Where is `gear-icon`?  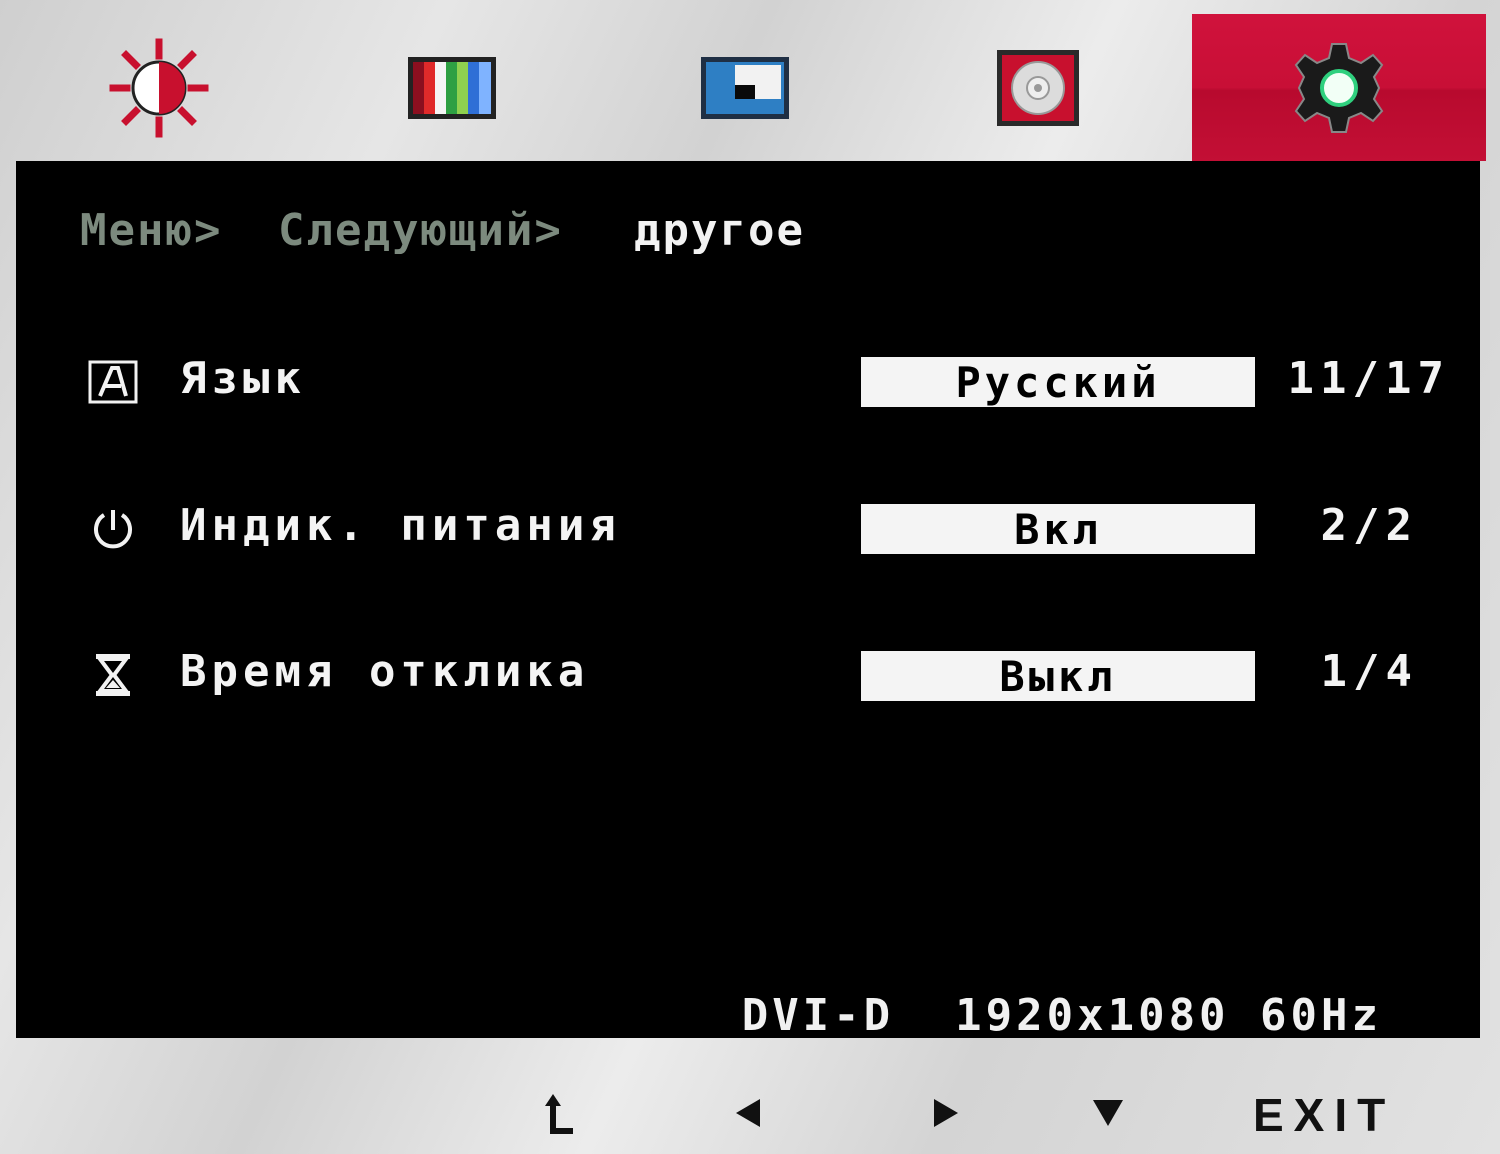 gear-icon is located at coordinates (1339, 87).